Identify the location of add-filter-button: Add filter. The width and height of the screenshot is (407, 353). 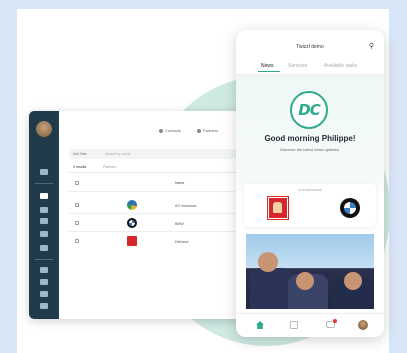
(80, 154).